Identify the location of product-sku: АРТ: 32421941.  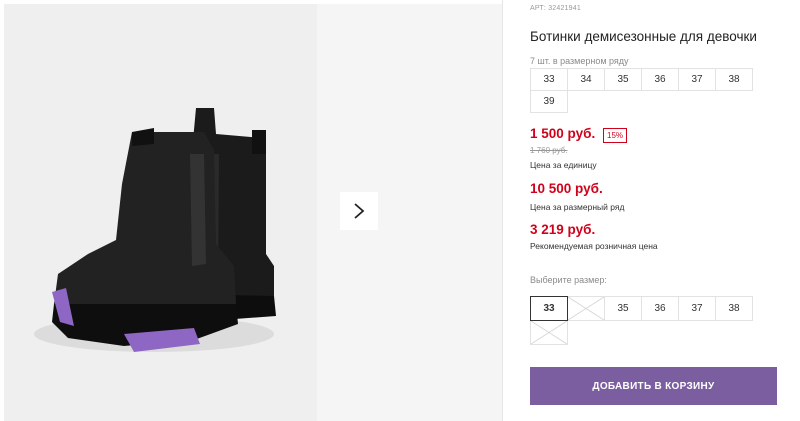
(555, 8).